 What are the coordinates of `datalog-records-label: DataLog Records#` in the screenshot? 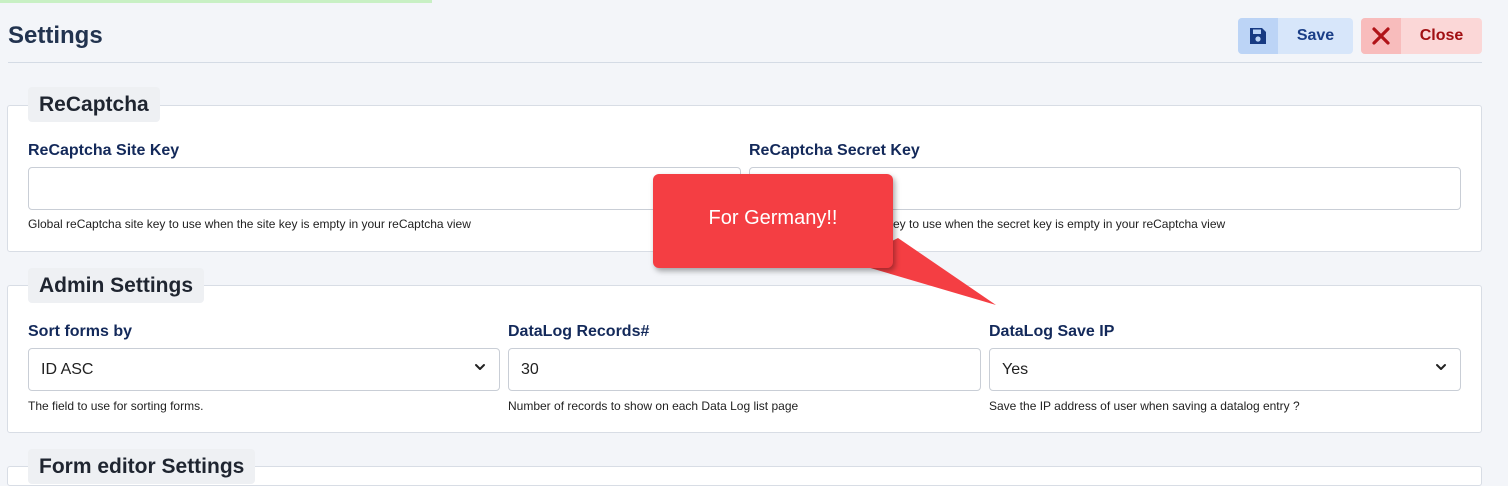 It's located at (579, 331).